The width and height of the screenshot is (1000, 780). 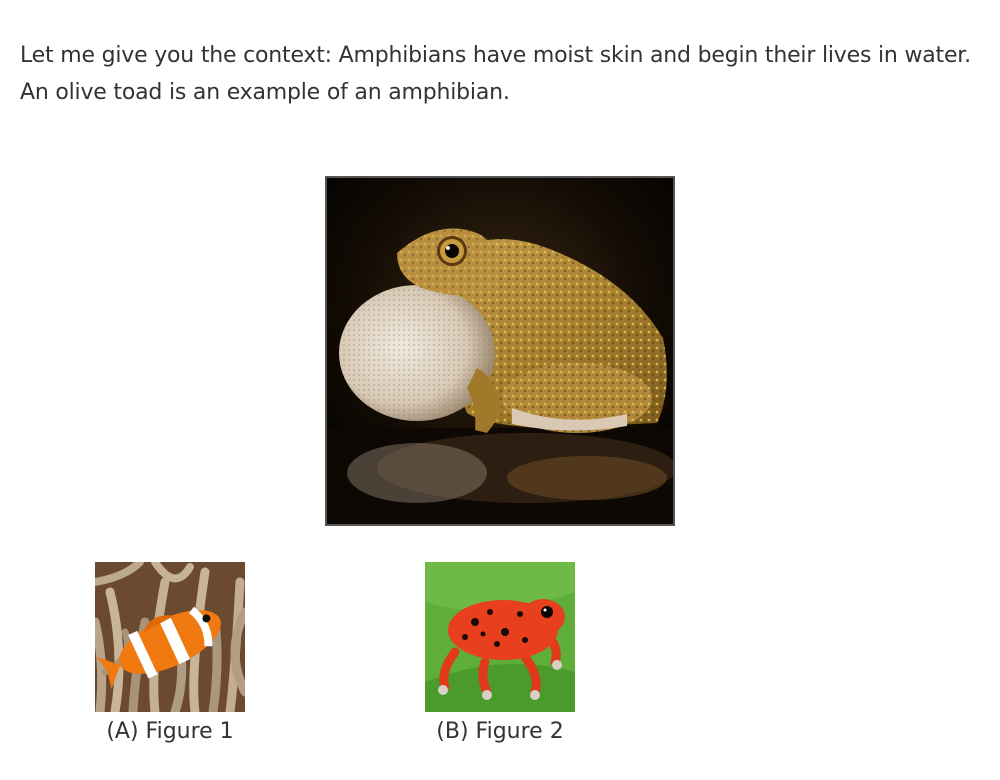 I want to click on clownfish-icon, so click(x=170, y=637).